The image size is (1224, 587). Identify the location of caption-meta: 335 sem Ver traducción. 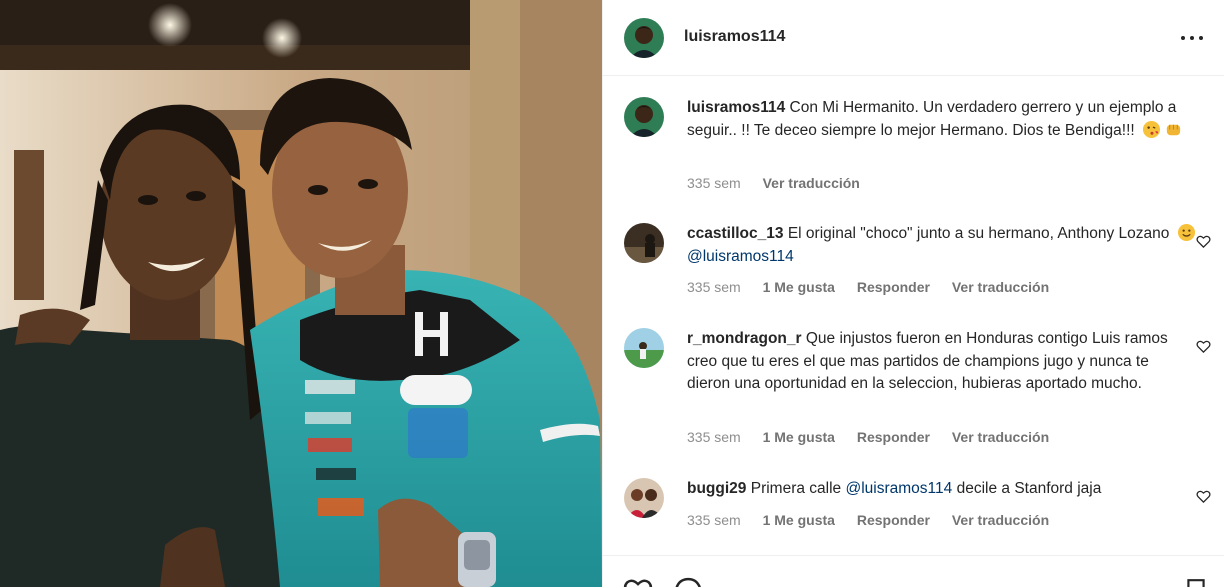
(782, 183).